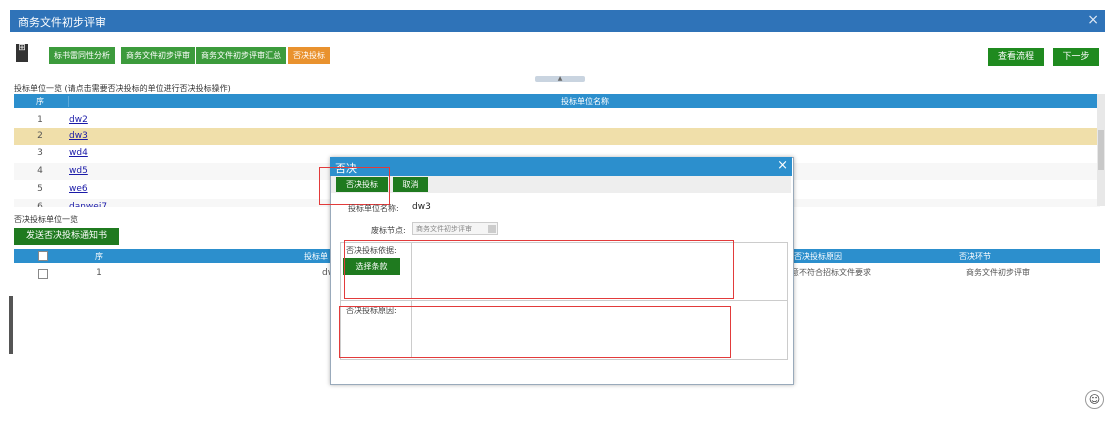 The height and width of the screenshot is (441, 1105). I want to click on rejected-list-title: 否决投标单位一览, so click(46, 219).